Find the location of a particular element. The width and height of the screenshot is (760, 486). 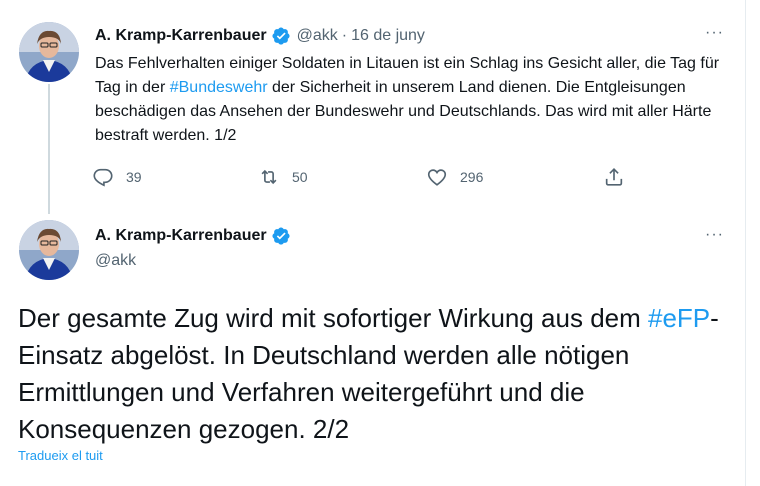

like-icon is located at coordinates (437, 177).